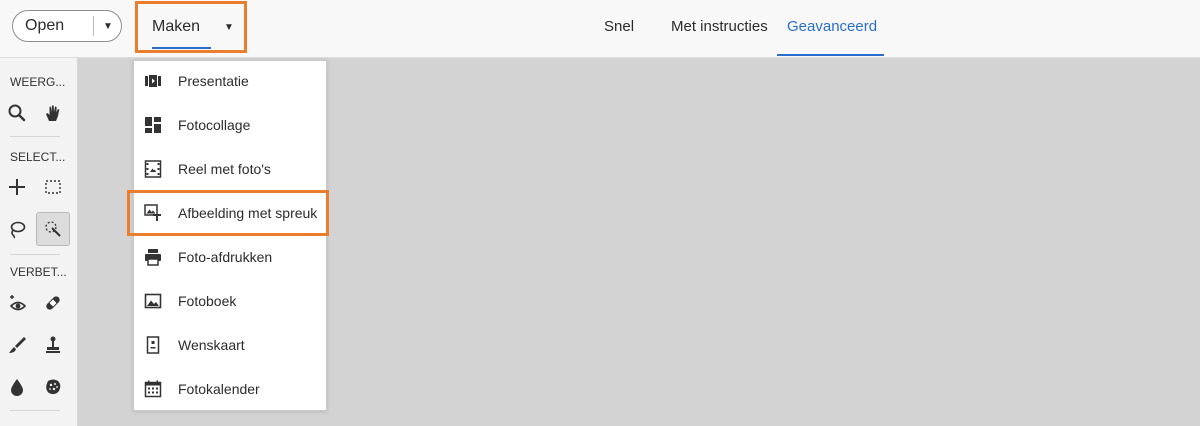 This screenshot has width=1200, height=426. What do you see at coordinates (832, 26) in the screenshot?
I see `tab-expert: Geavanceerd` at bounding box center [832, 26].